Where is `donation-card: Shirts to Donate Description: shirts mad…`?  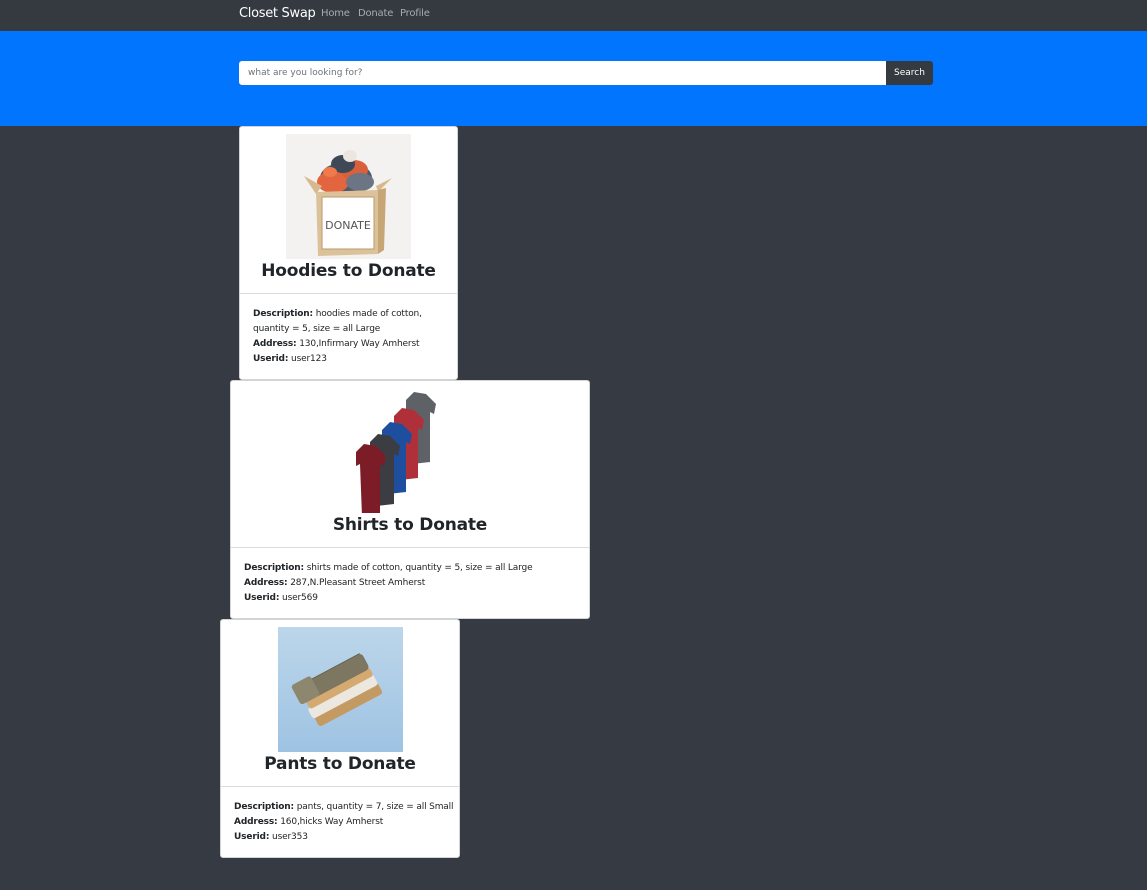 donation-card: Shirts to Donate Description: shirts mad… is located at coordinates (410, 499).